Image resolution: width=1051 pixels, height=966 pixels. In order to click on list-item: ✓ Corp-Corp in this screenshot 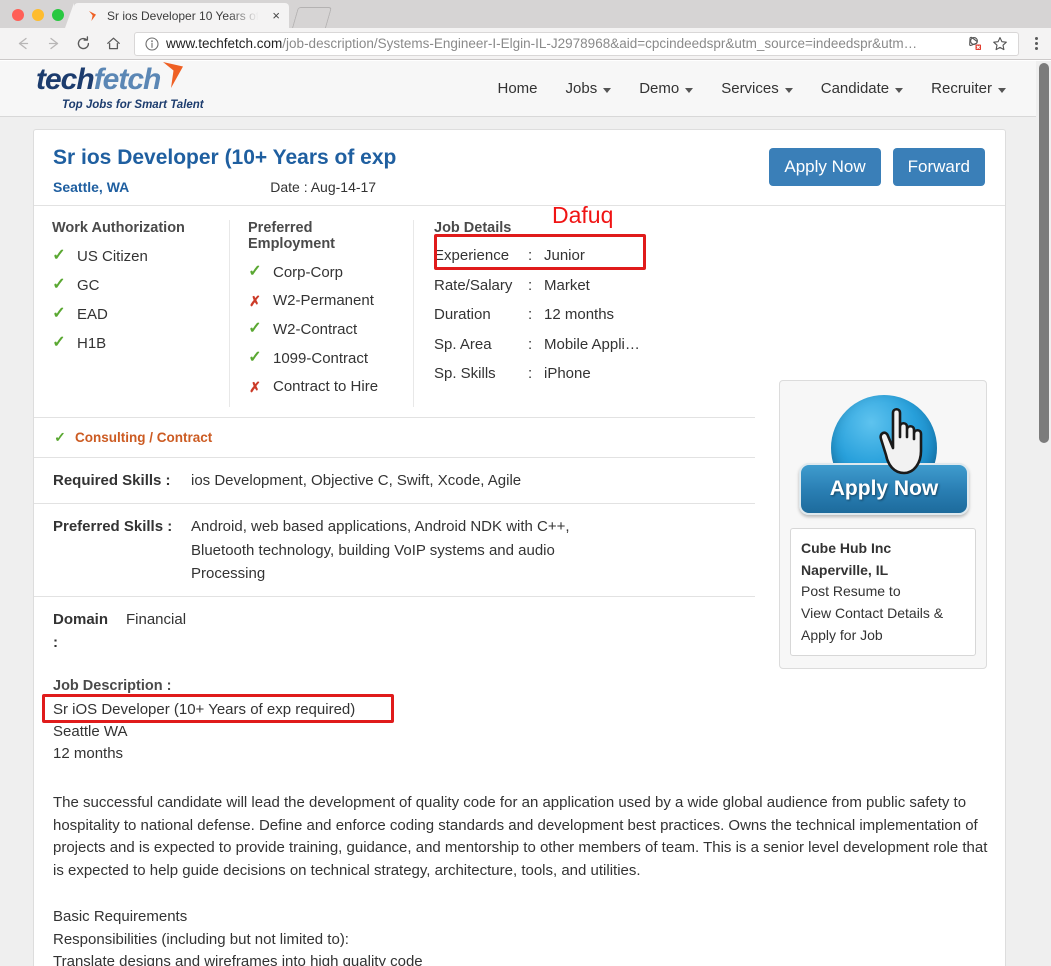, I will do `click(321, 272)`.